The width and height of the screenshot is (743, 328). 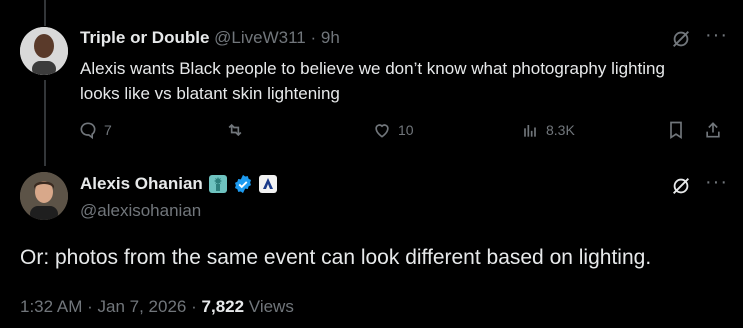 What do you see at coordinates (44, 51) in the screenshot?
I see `avatar-triple-or-double` at bounding box center [44, 51].